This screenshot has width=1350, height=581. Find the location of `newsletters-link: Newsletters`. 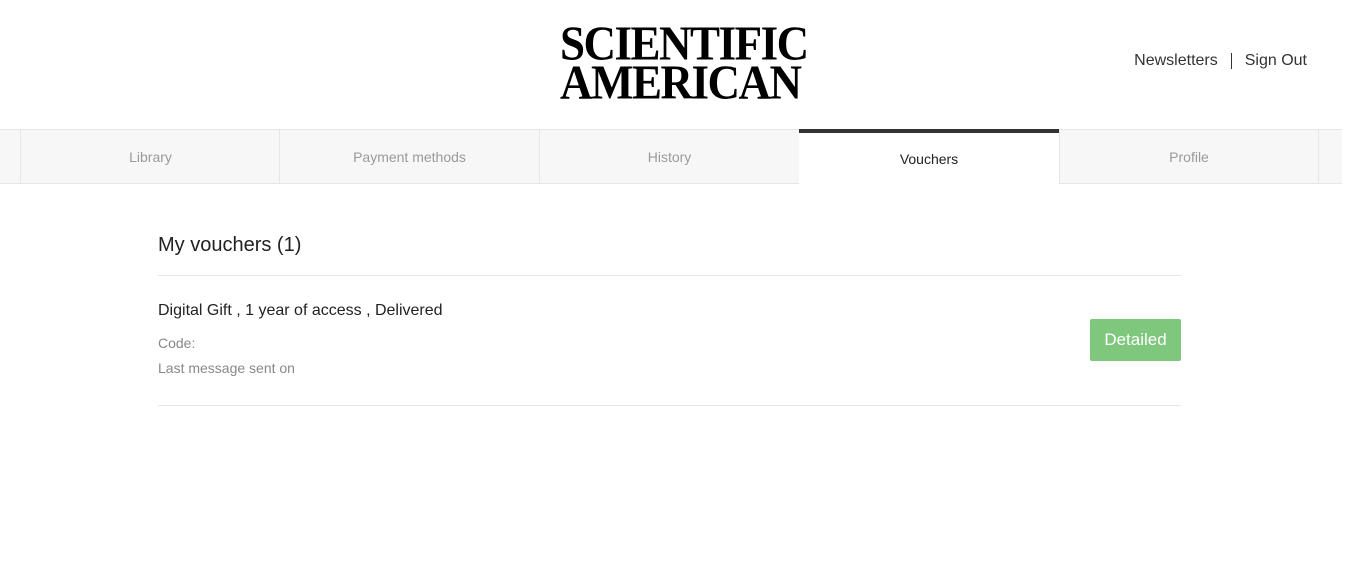

newsletters-link: Newsletters is located at coordinates (1176, 61).